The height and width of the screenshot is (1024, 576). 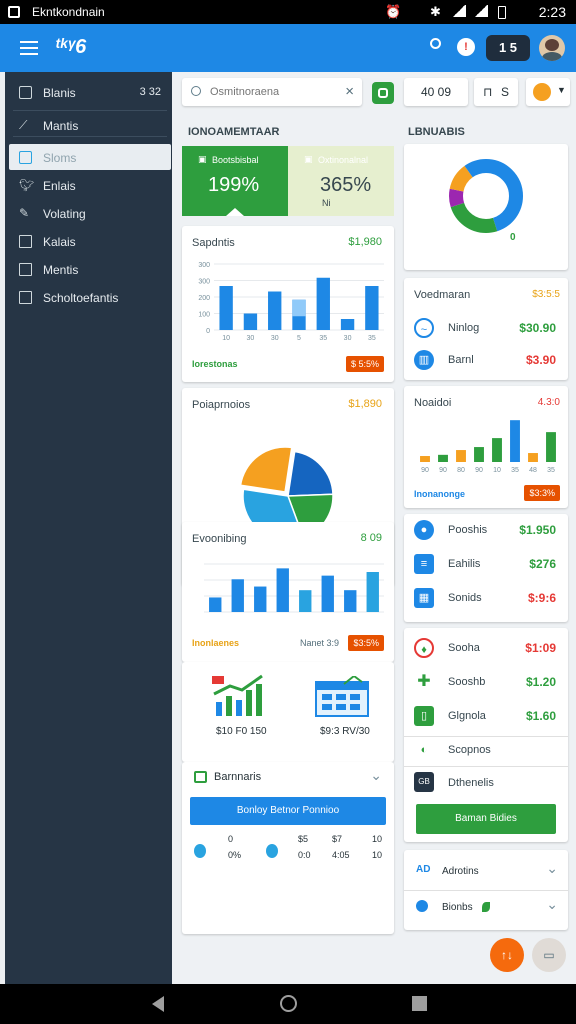 What do you see at coordinates (29, 48) in the screenshot?
I see `menu-icon` at bounding box center [29, 48].